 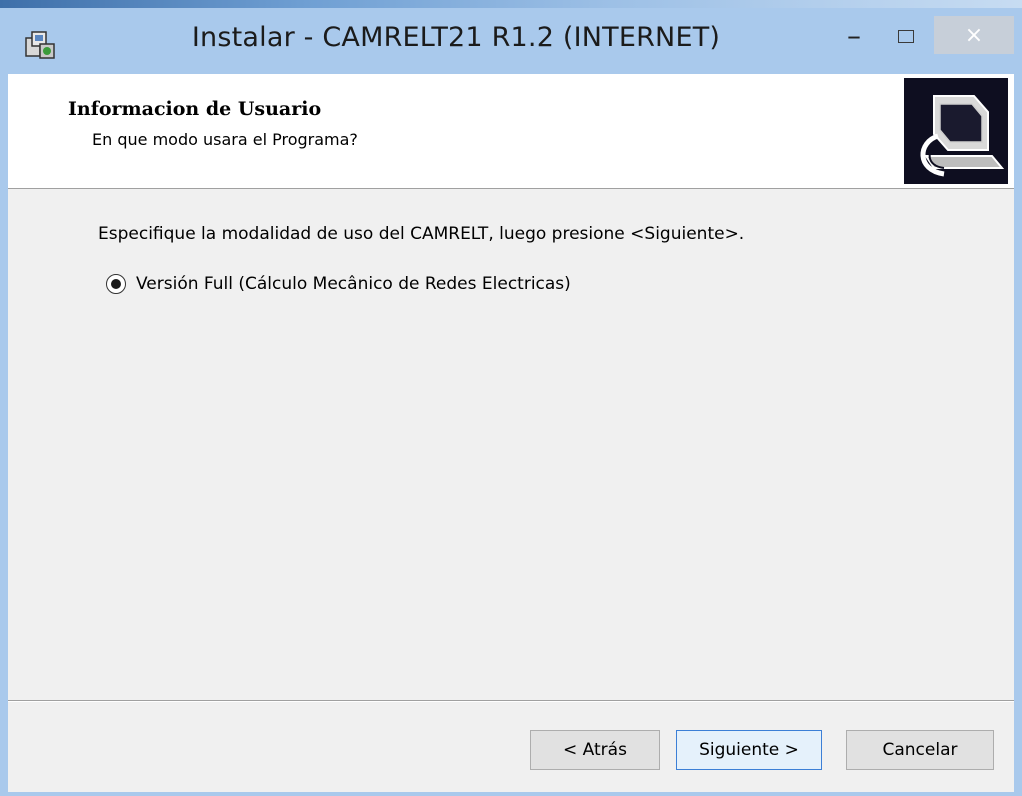 I want to click on radio-selected-dot, so click(x=116, y=284).